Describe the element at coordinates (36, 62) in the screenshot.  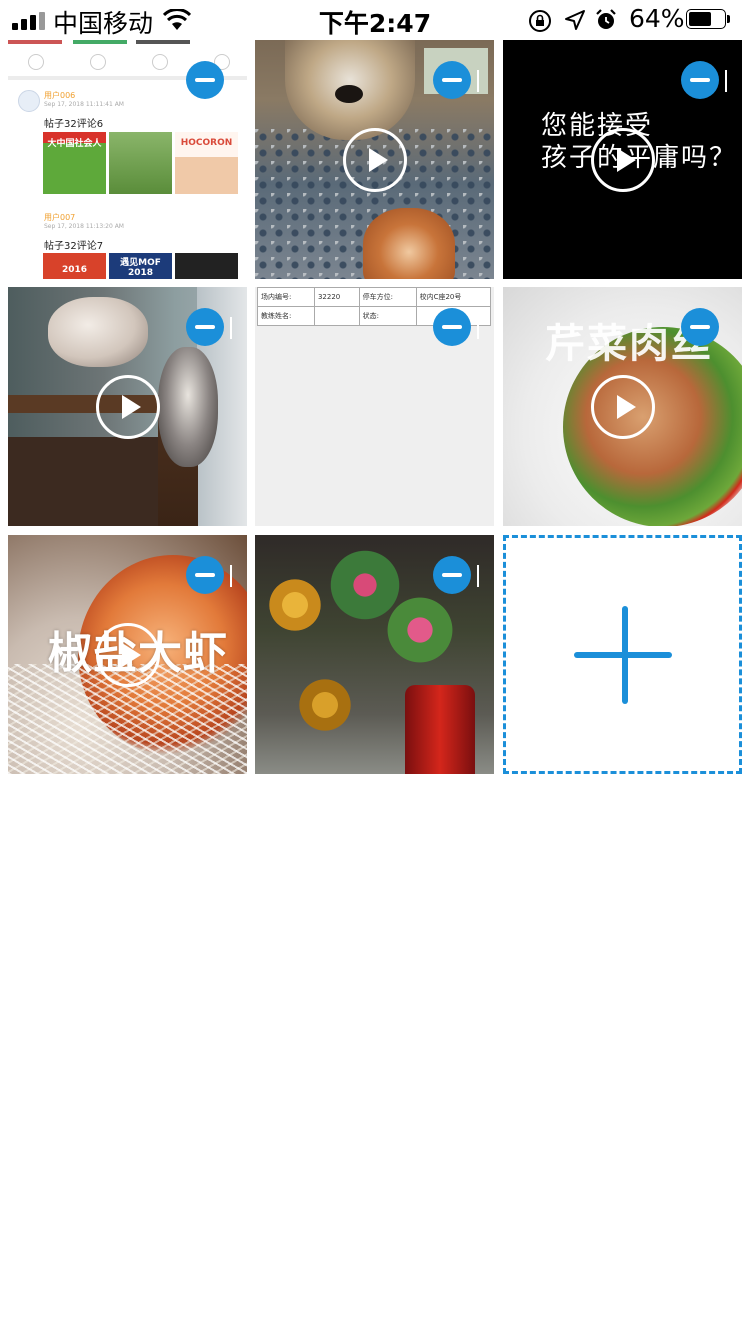
I see `share-icon` at that location.